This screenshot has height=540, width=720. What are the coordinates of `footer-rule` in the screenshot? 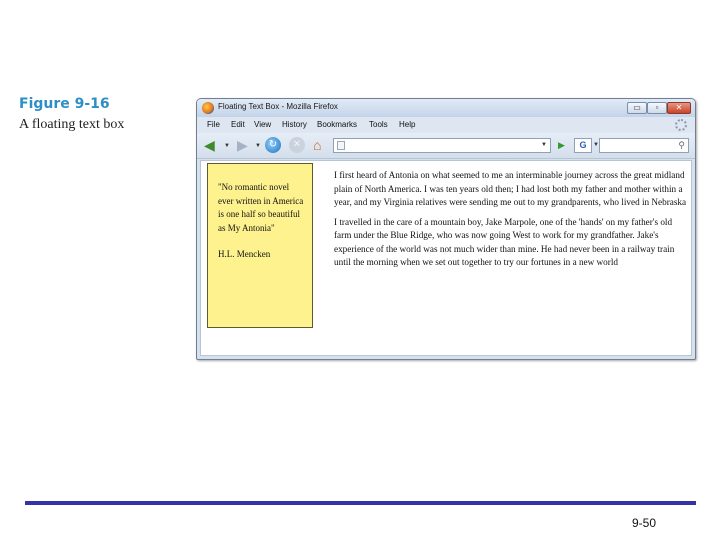 It's located at (360, 503).